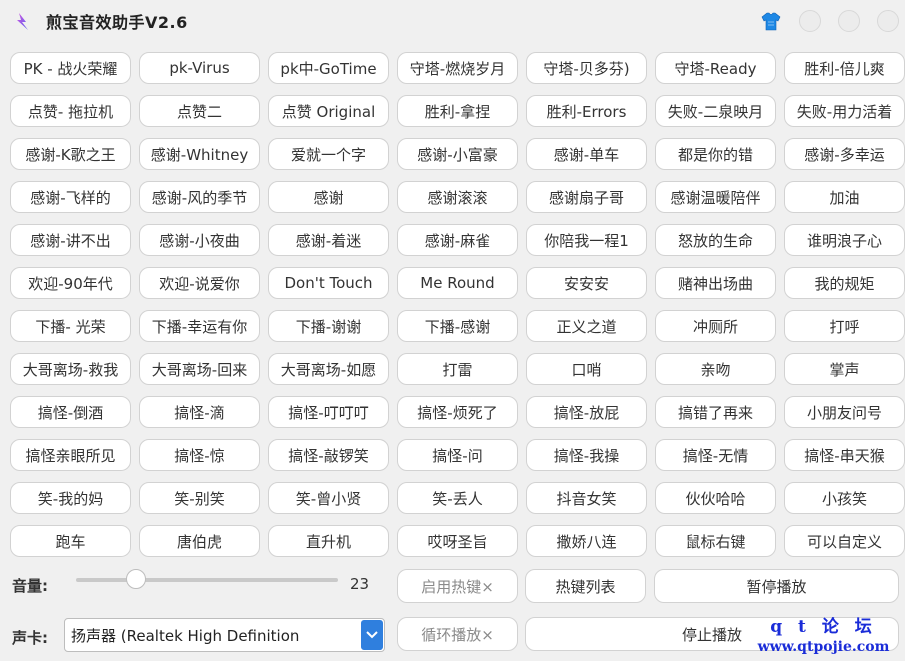  I want to click on sound-button: 守塔-贝多芬), so click(586, 68).